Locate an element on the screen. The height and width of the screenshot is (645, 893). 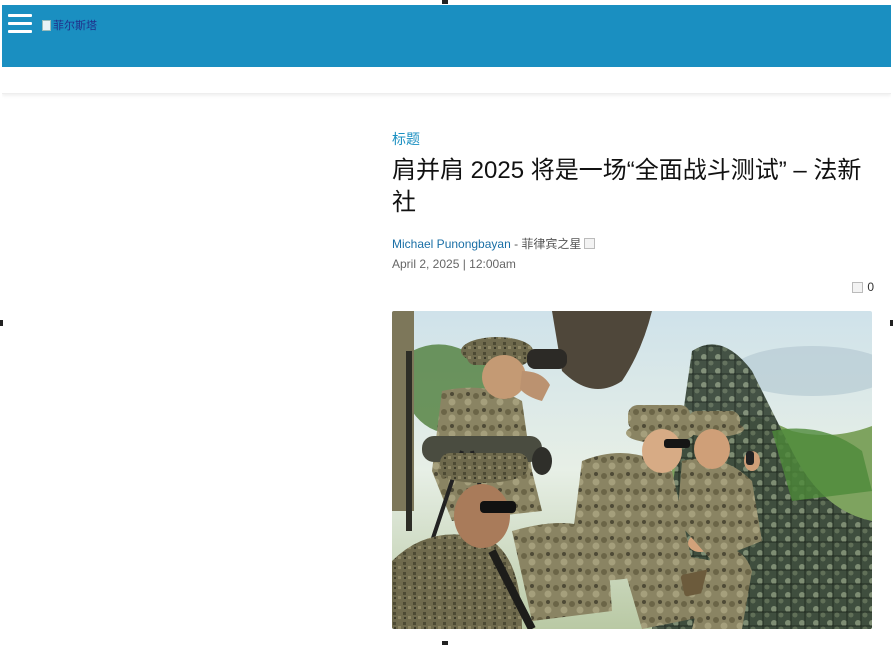
article-category-link: 标题 is located at coordinates (406, 139).